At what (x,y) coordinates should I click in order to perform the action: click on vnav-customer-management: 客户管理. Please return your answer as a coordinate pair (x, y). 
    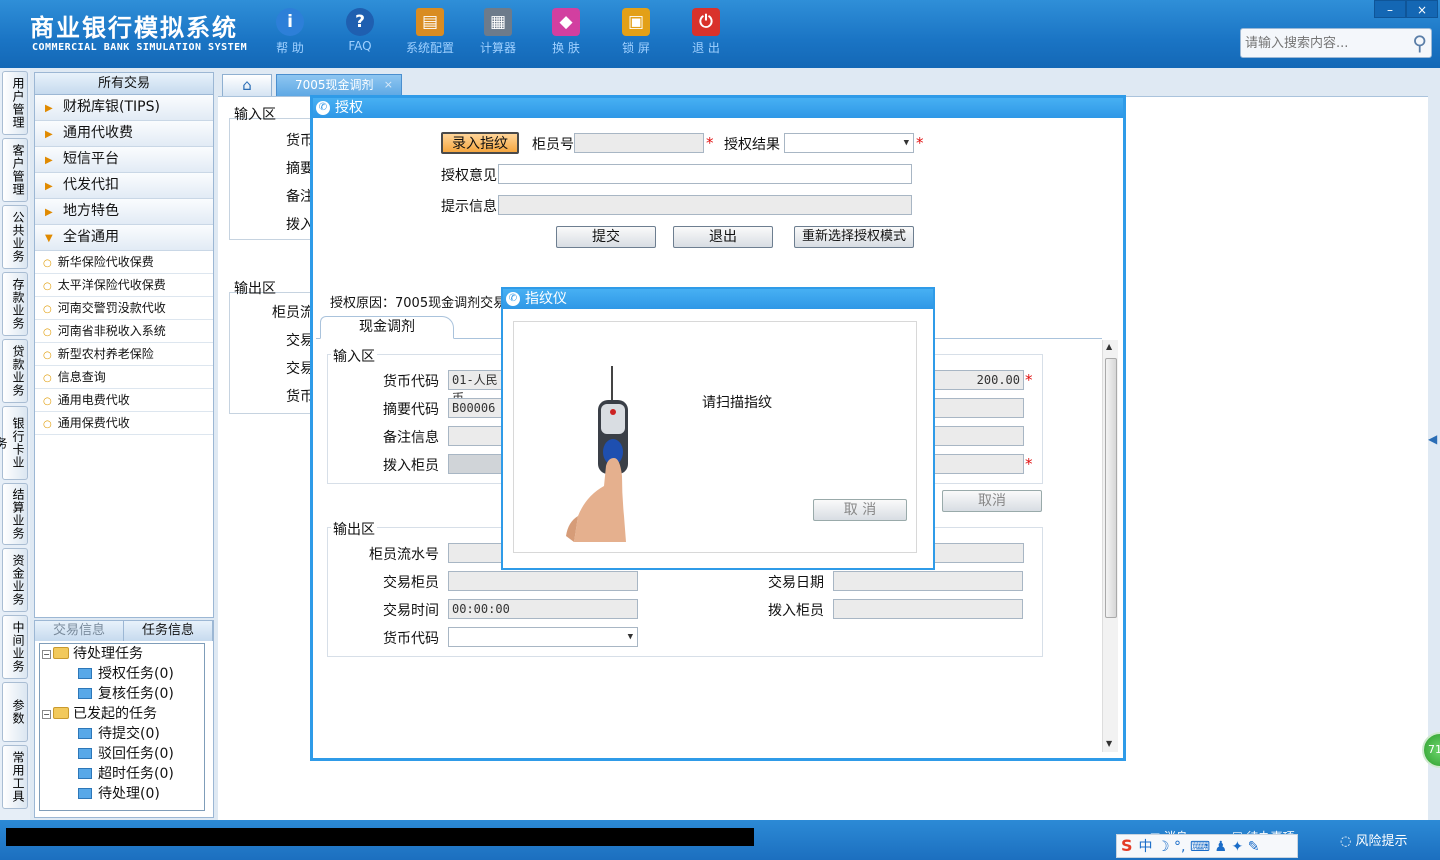
    Looking at the image, I should click on (15, 170).